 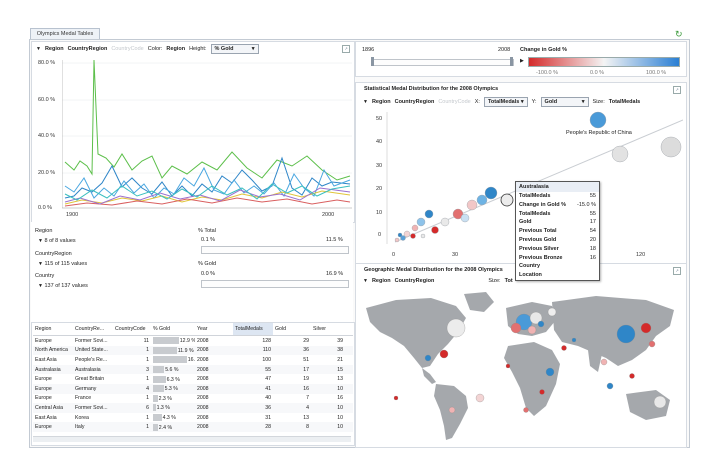 I want to click on timeline-end: 2008, so click(x=504, y=50).